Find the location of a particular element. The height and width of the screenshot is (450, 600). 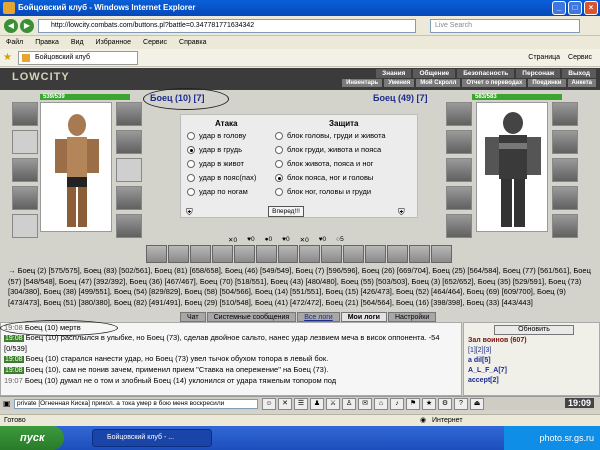

subnav-profile: Анкета is located at coordinates (581, 83).